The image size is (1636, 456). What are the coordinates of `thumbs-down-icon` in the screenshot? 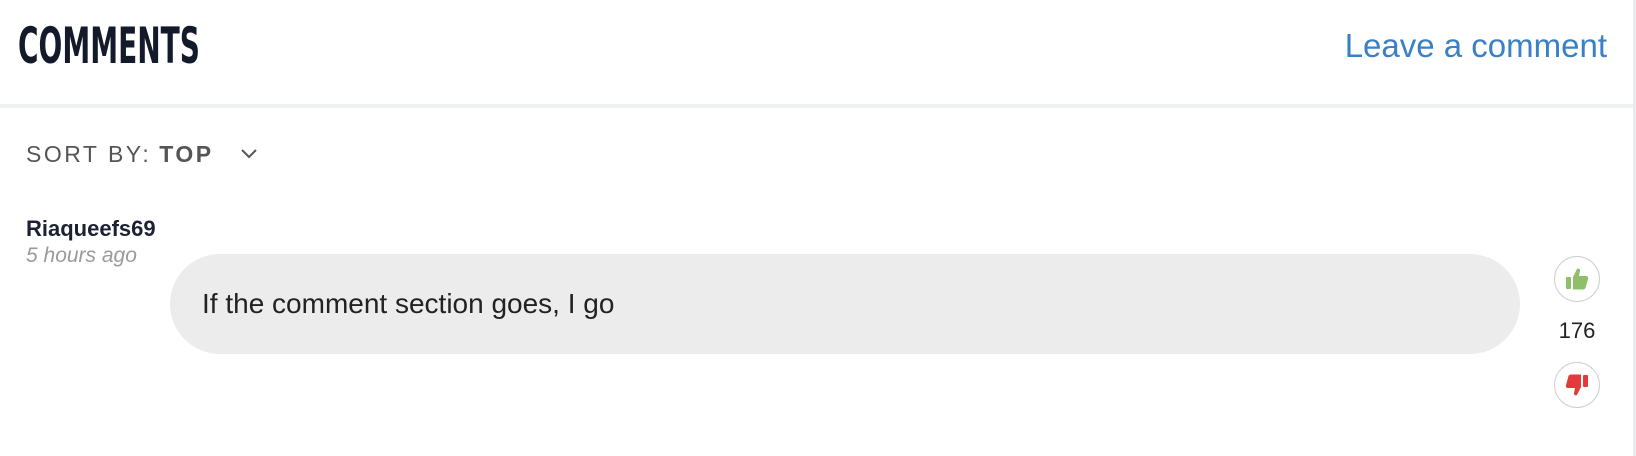 It's located at (1576, 385).